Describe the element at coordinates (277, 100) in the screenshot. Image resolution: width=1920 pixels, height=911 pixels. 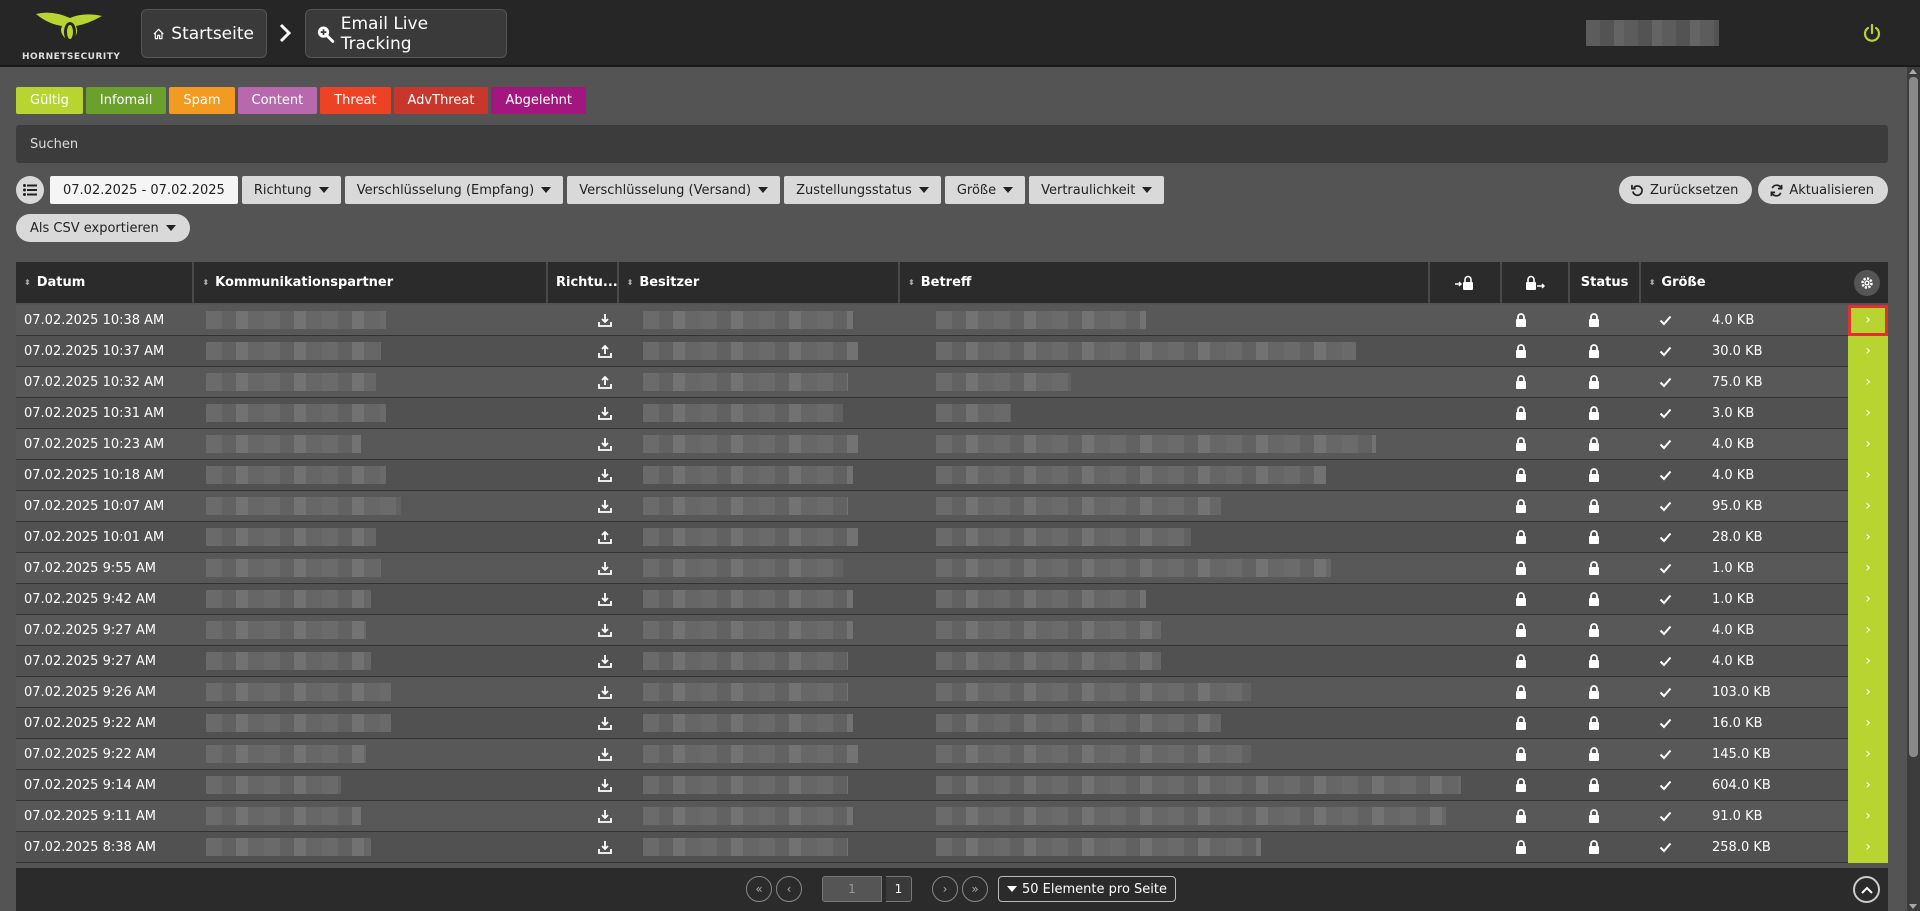
I see `category-content: Content` at that location.